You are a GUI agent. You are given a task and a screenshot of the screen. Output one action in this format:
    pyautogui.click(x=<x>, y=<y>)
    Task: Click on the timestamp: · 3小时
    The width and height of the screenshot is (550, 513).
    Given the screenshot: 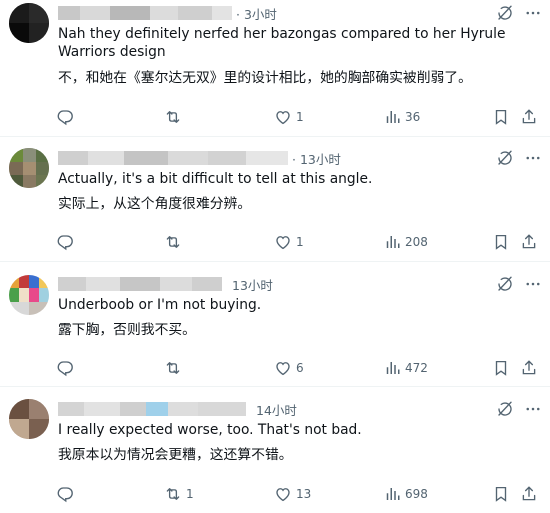 What is the action you would take?
    pyautogui.click(x=256, y=13)
    